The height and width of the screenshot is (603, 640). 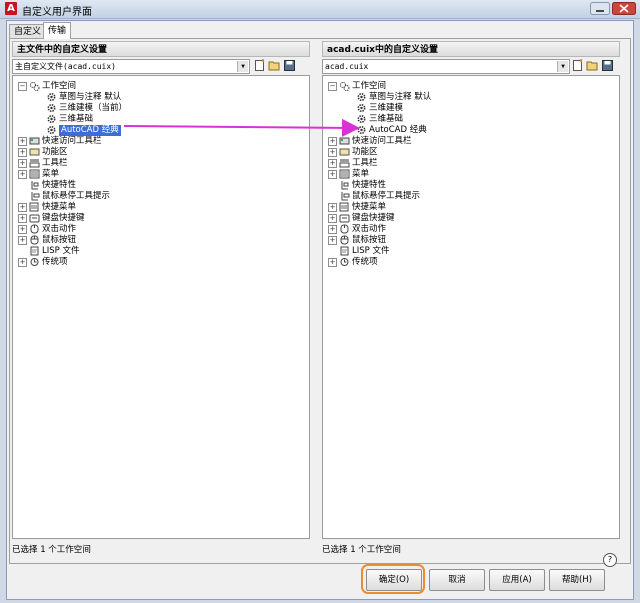 I want to click on apply-button: 应用(A), so click(x=517, y=580).